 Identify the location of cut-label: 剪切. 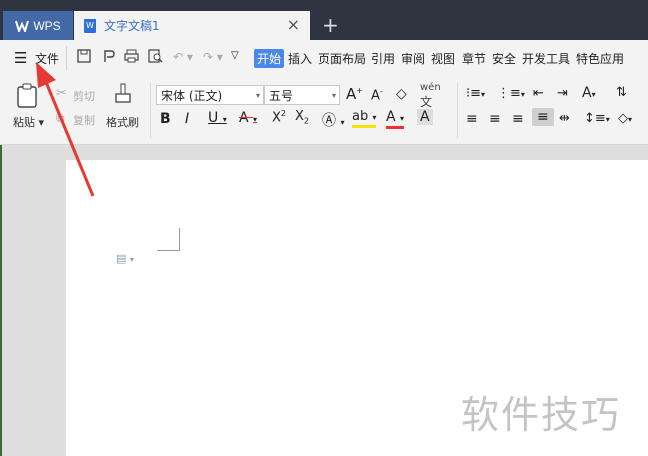
(84, 96).